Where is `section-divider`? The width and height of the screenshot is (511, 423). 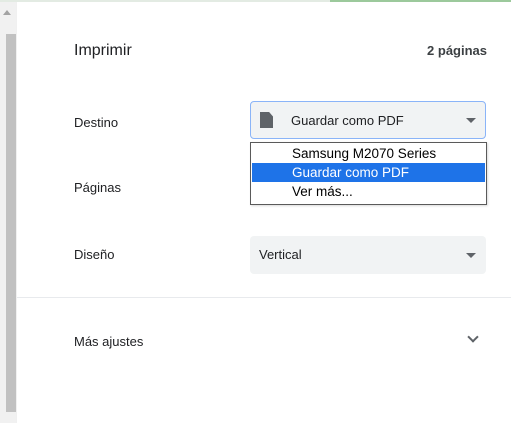
section-divider is located at coordinates (264, 297).